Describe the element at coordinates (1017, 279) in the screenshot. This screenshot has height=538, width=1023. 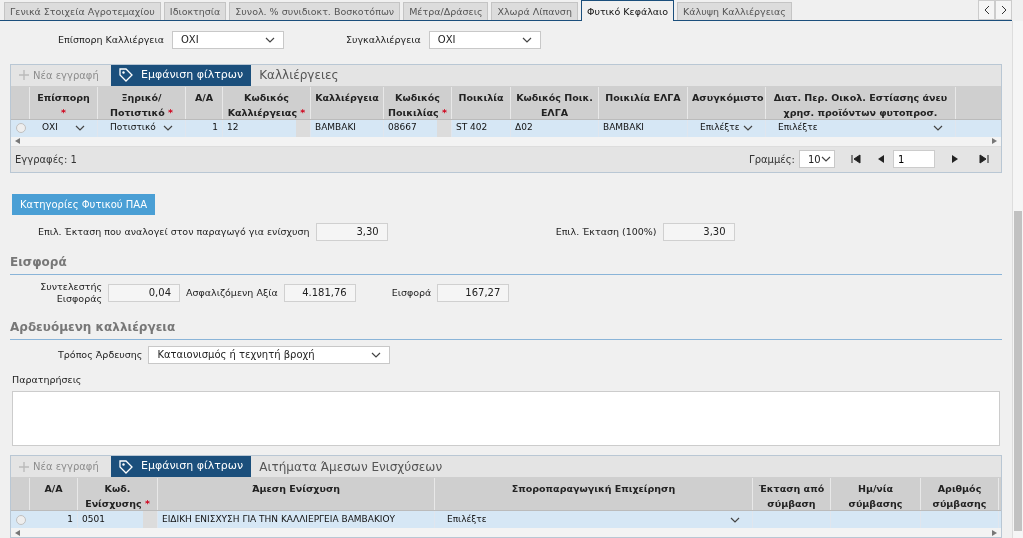
I see `vertical-scrollbar` at that location.